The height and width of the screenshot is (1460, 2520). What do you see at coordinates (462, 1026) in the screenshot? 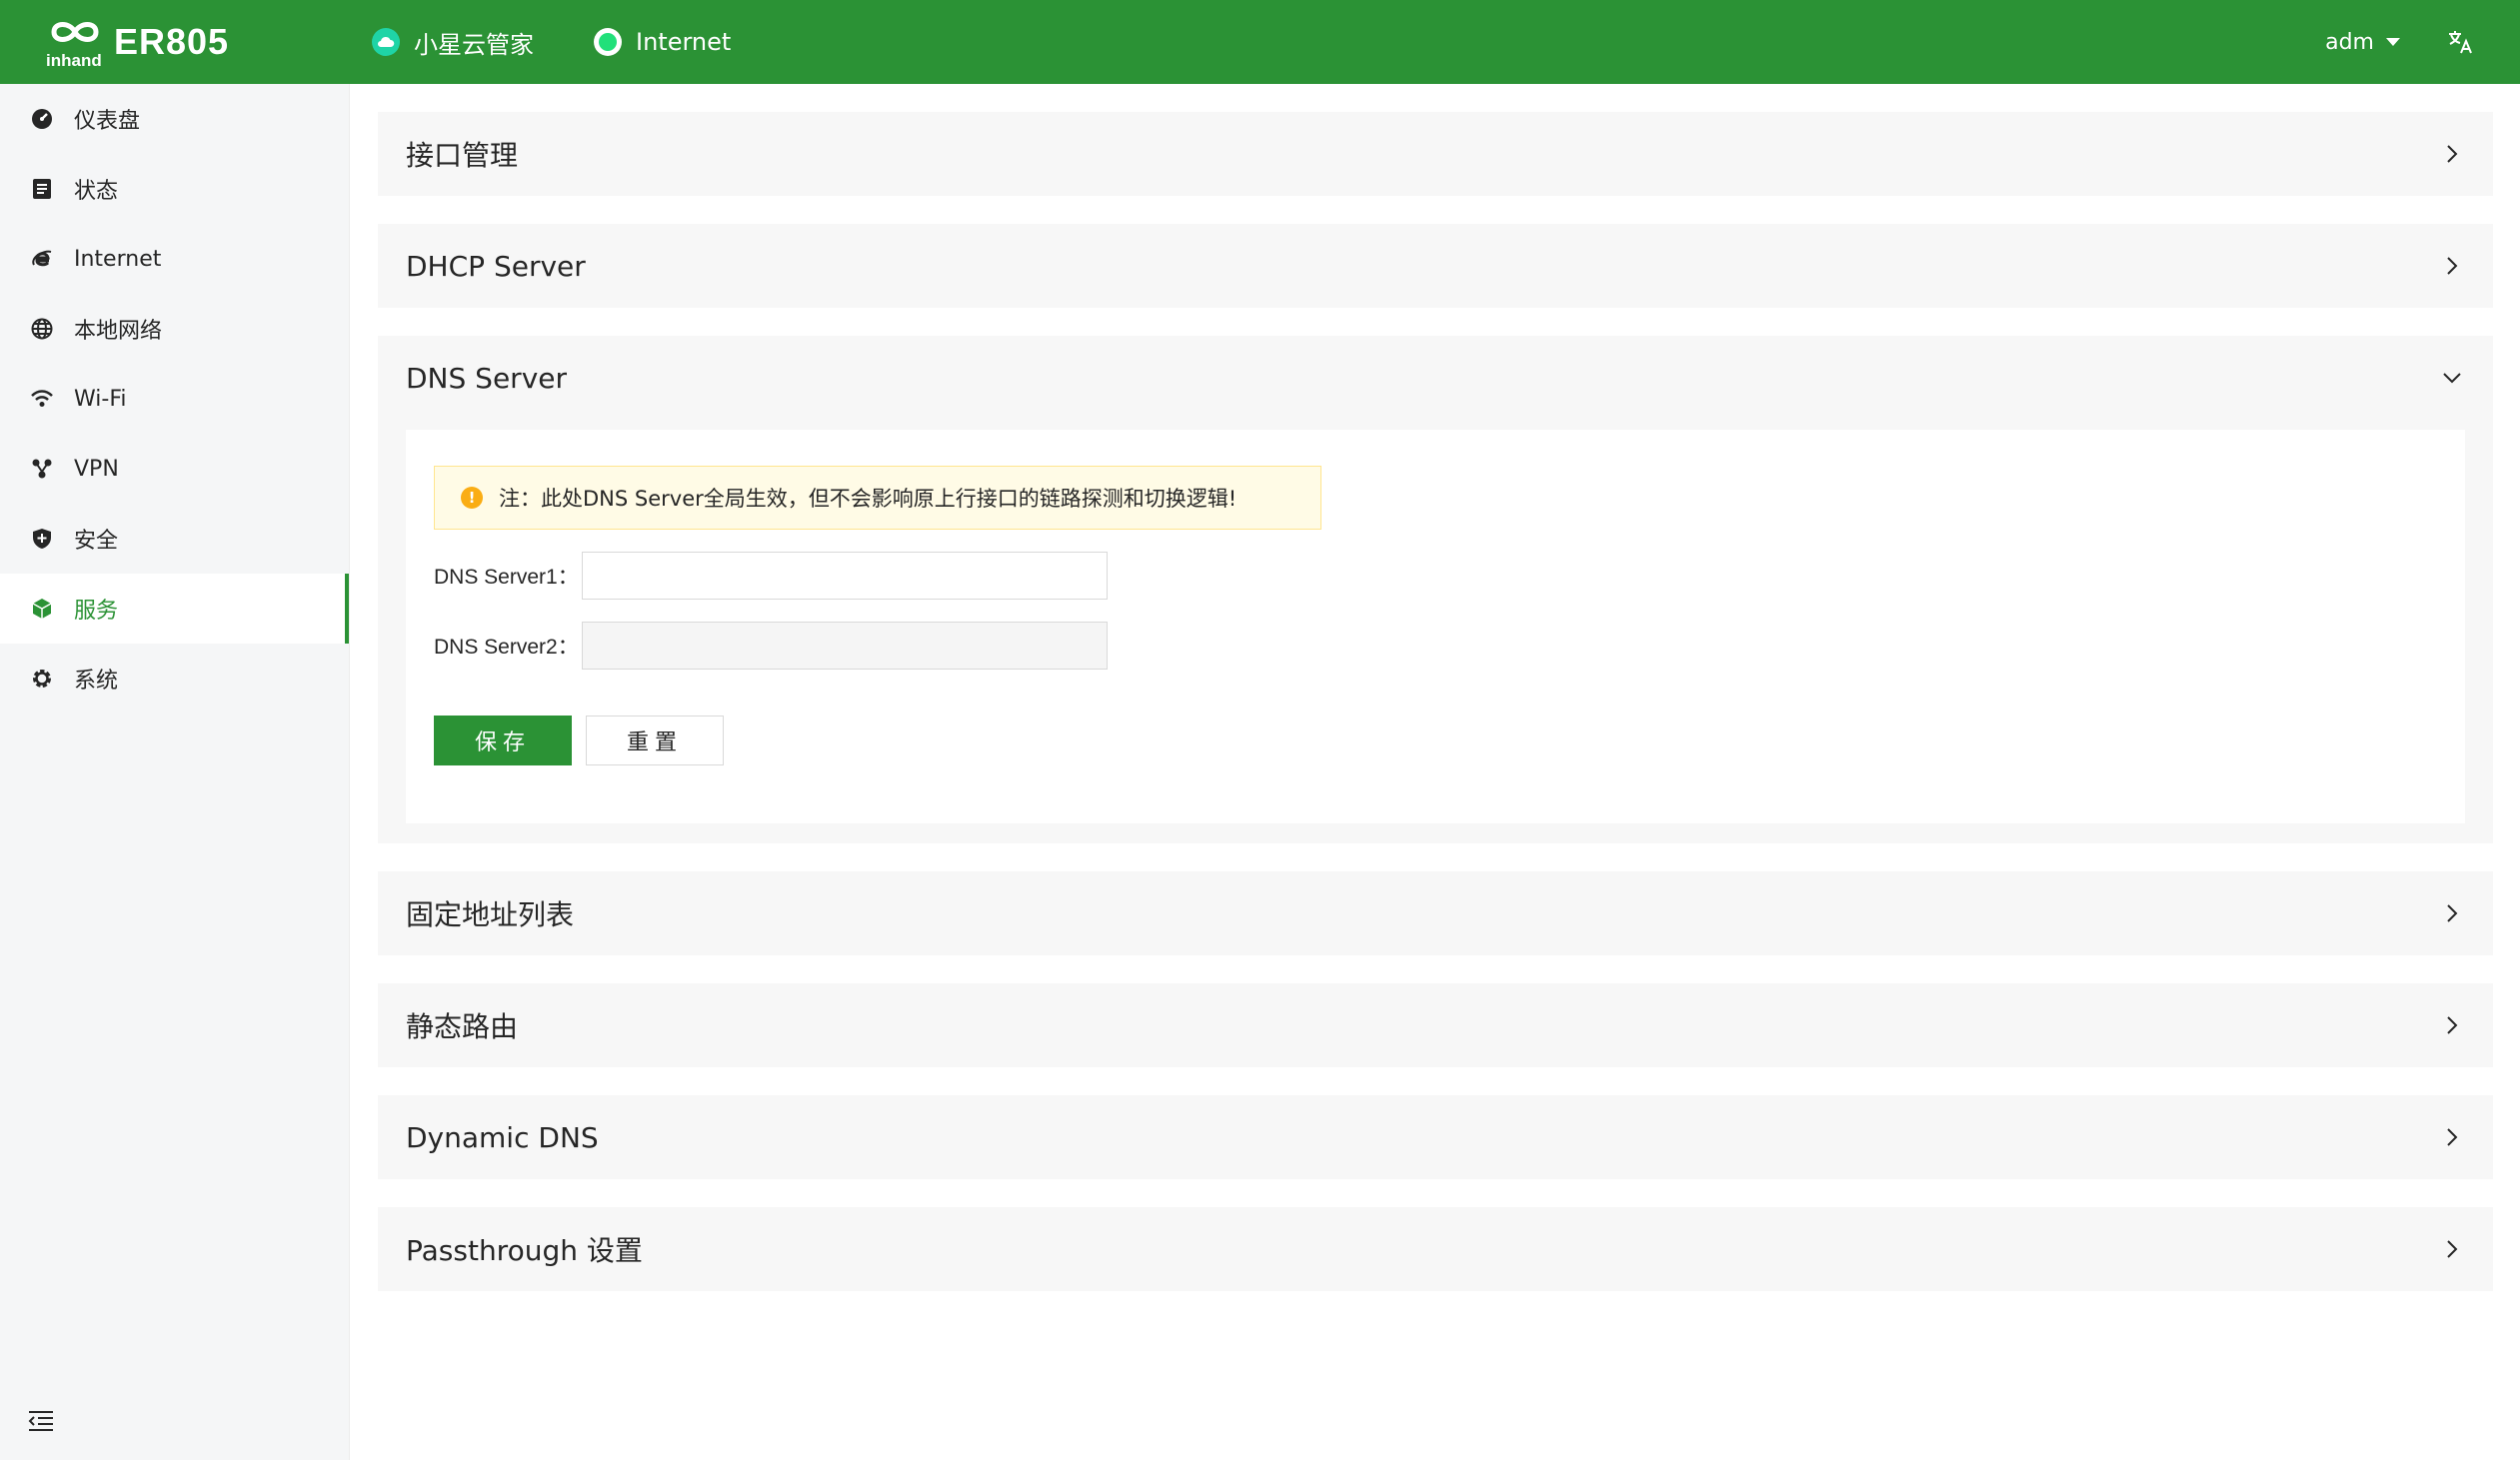
I see `panel-title: 静态路由` at bounding box center [462, 1026].